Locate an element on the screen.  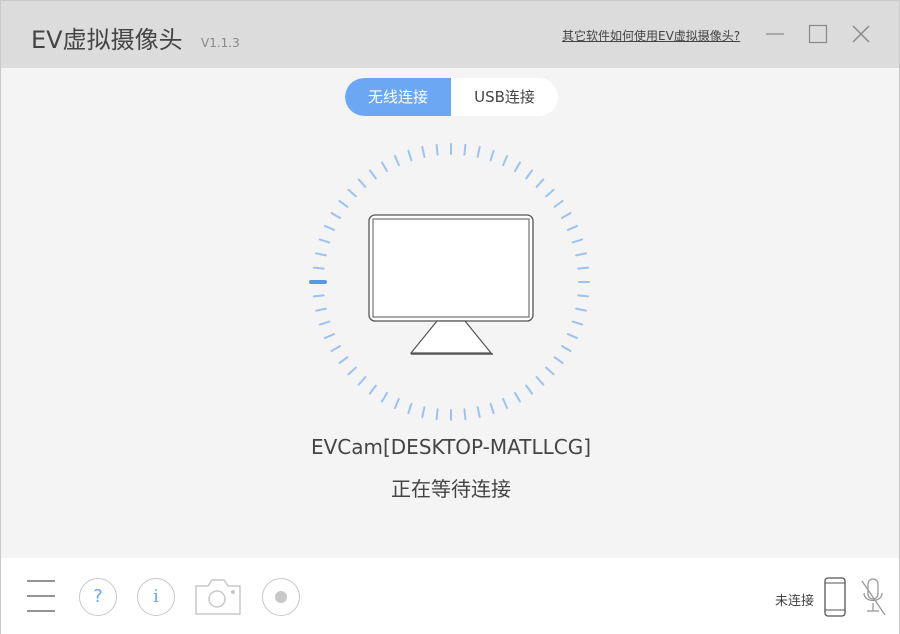
maximize-button is located at coordinates (818, 34).